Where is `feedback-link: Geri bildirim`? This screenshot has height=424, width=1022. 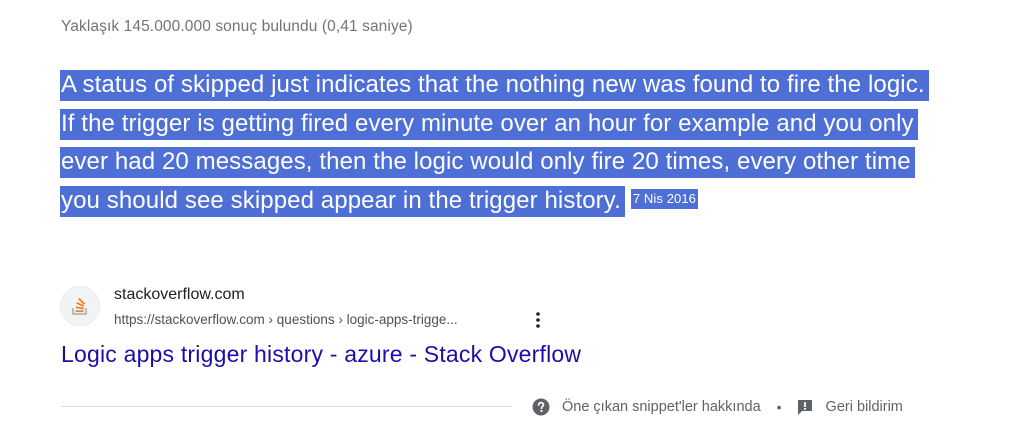 feedback-link: Geri bildirim is located at coordinates (849, 407).